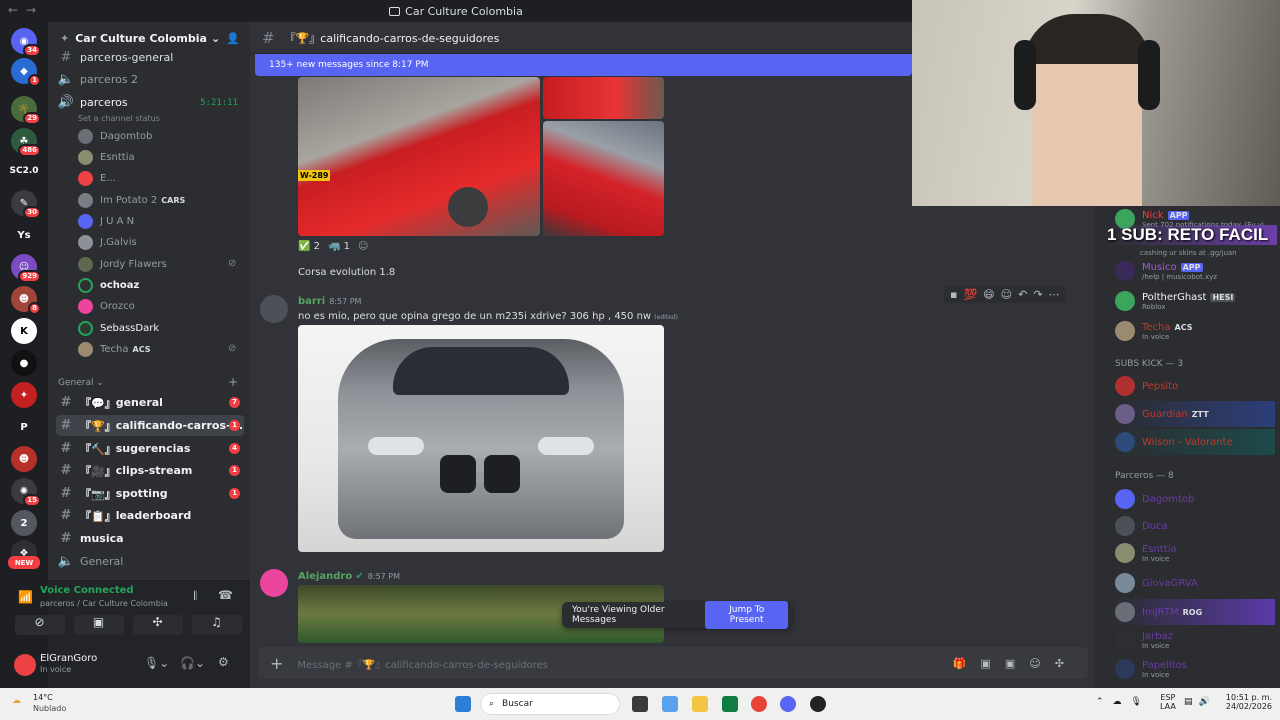 The width and height of the screenshot is (1280, 720). Describe the element at coordinates (1166, 271) in the screenshot. I see `member-item: Musico APP/help | musicobot.xyz` at that location.